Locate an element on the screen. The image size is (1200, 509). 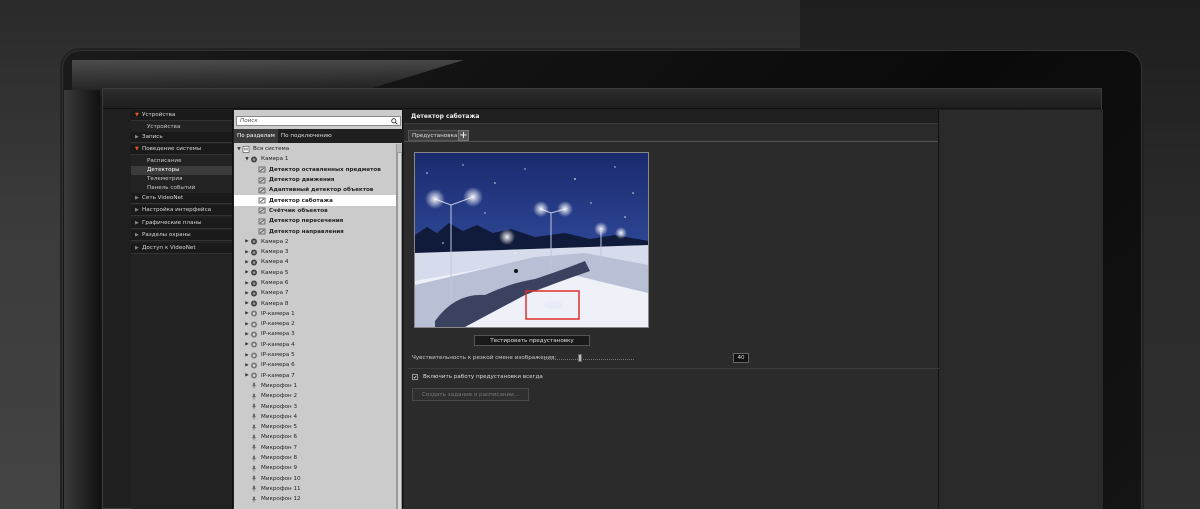
nav-group-2: ▼ Поведение системы is located at coordinates (181, 149).